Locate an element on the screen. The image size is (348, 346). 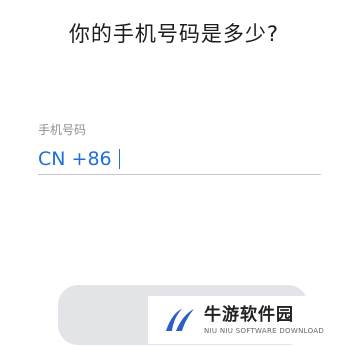
watermark: 牛游软件园 NIU NIU SOFTWARE DOWNLOAD is located at coordinates (245, 320).